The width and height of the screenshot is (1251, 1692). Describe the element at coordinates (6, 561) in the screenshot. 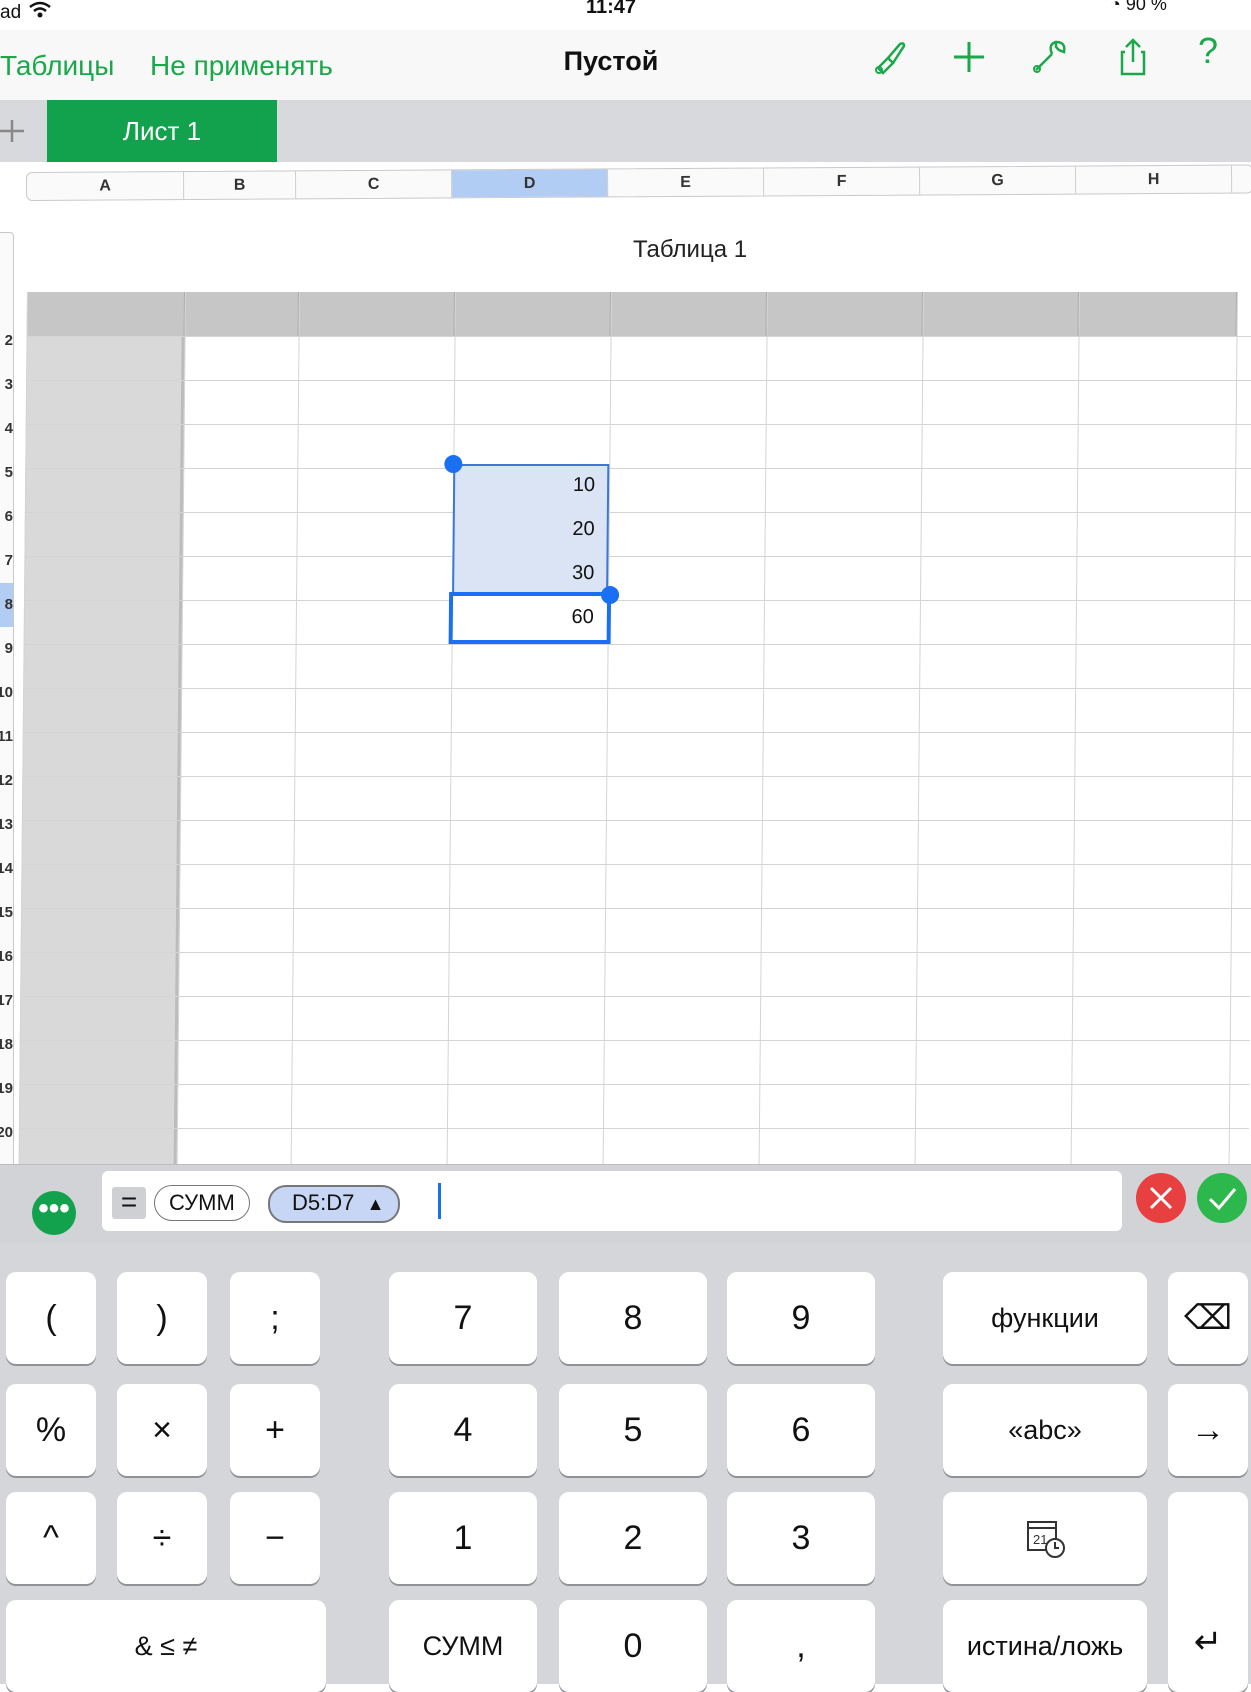

I see `row-header-7: 7` at that location.